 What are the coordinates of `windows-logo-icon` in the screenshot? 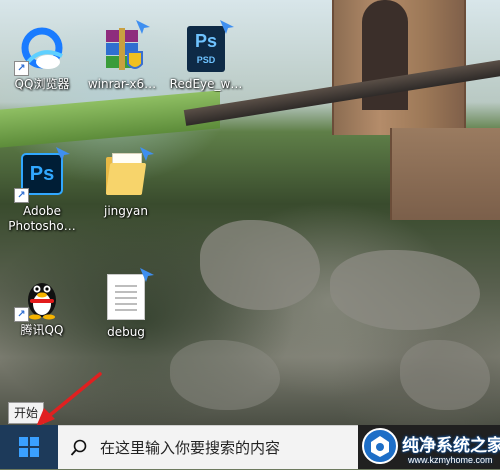 It's located at (29, 447).